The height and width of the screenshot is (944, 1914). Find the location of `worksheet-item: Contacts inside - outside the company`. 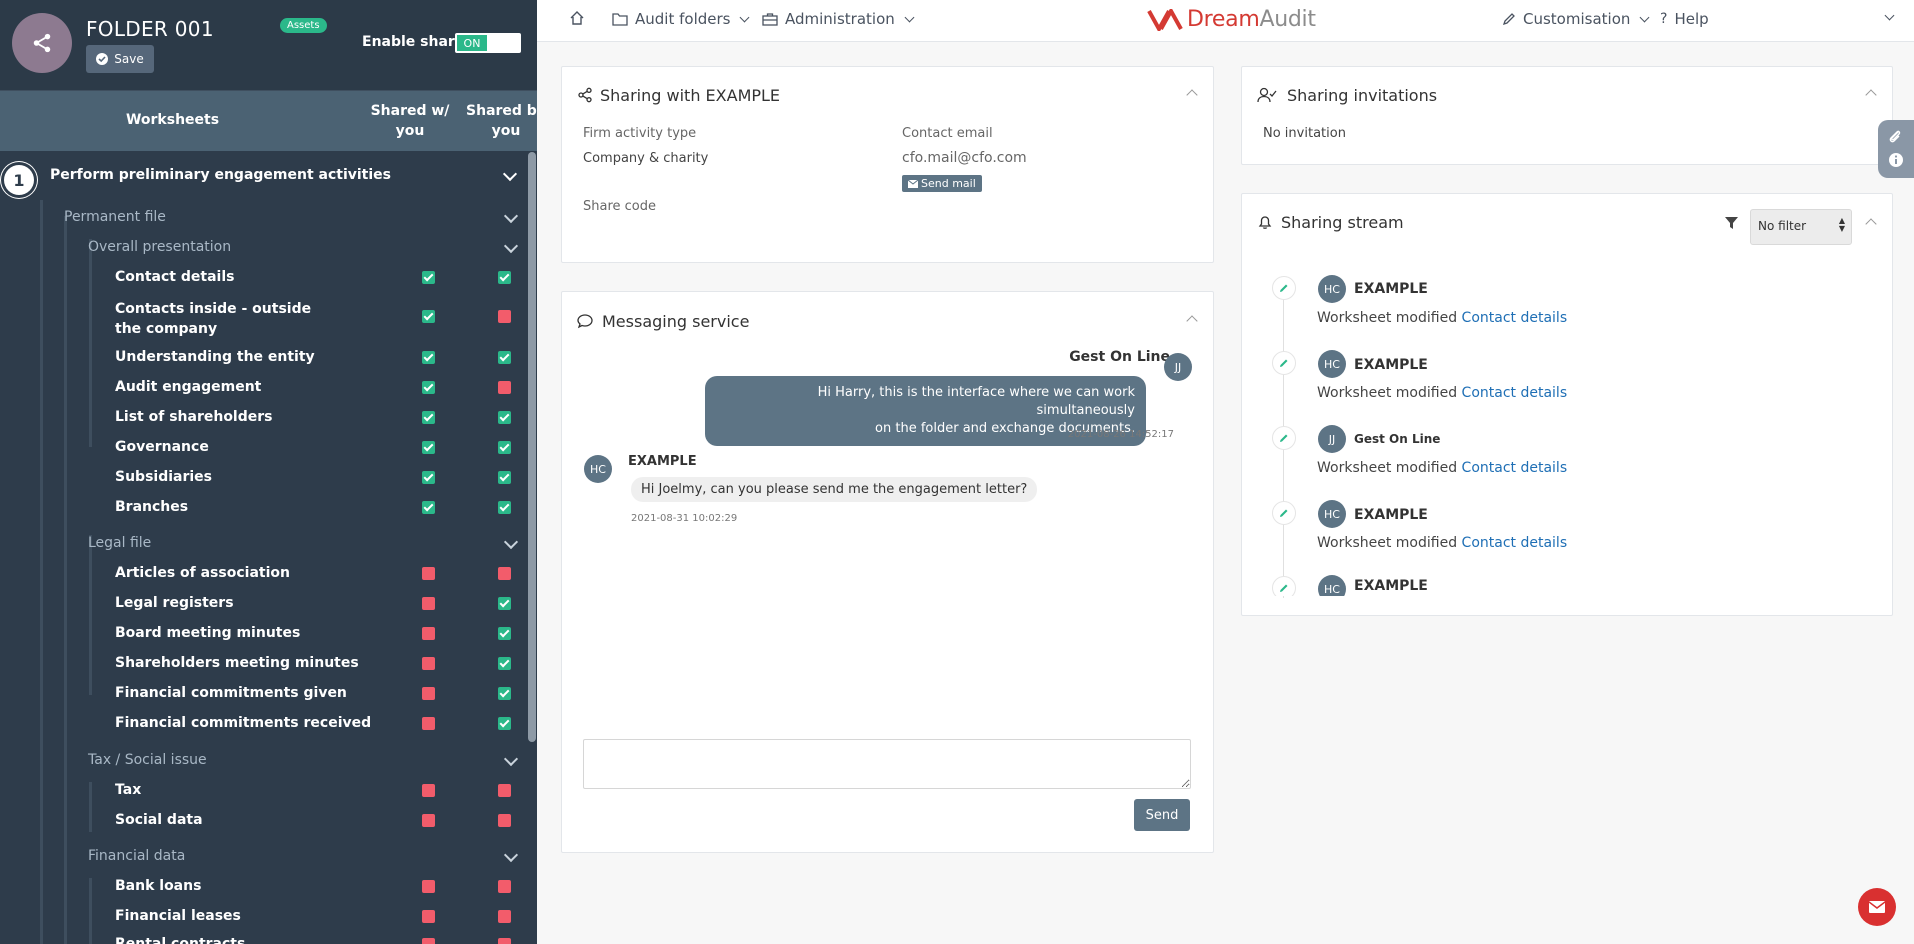

worksheet-item: Contacts inside - outside the company is located at coordinates (225, 319).